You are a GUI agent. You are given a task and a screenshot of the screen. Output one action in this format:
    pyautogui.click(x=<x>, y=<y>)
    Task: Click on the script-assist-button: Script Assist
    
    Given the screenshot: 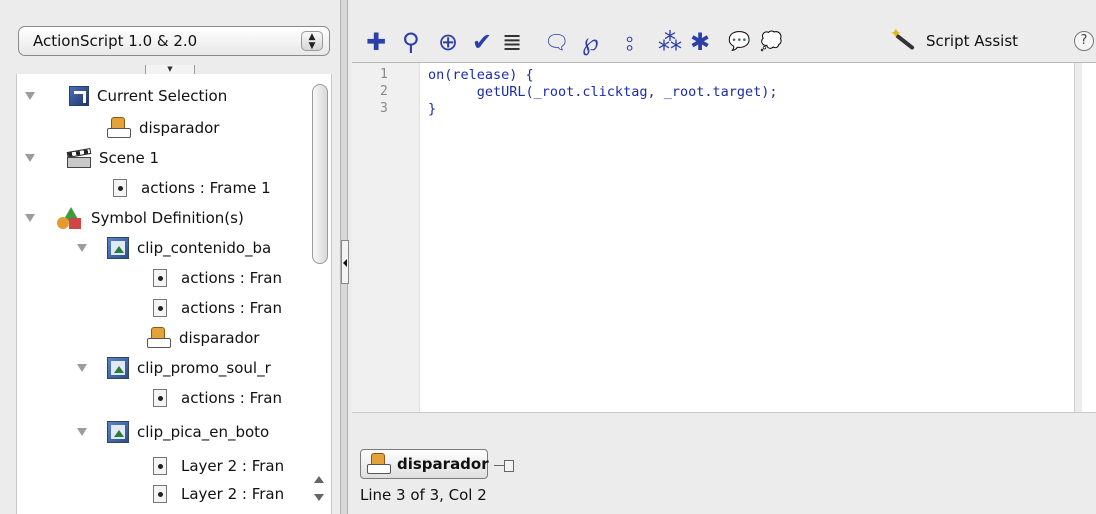 What is the action you would take?
    pyautogui.click(x=954, y=40)
    